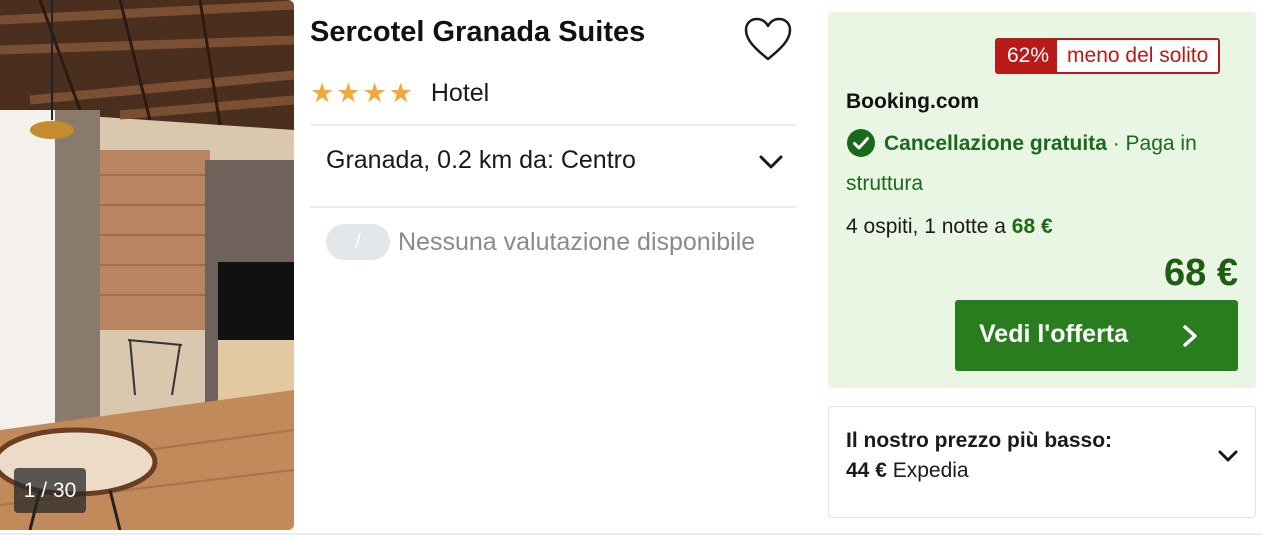  I want to click on discount-badge: 62% meno del solito, so click(1108, 56).